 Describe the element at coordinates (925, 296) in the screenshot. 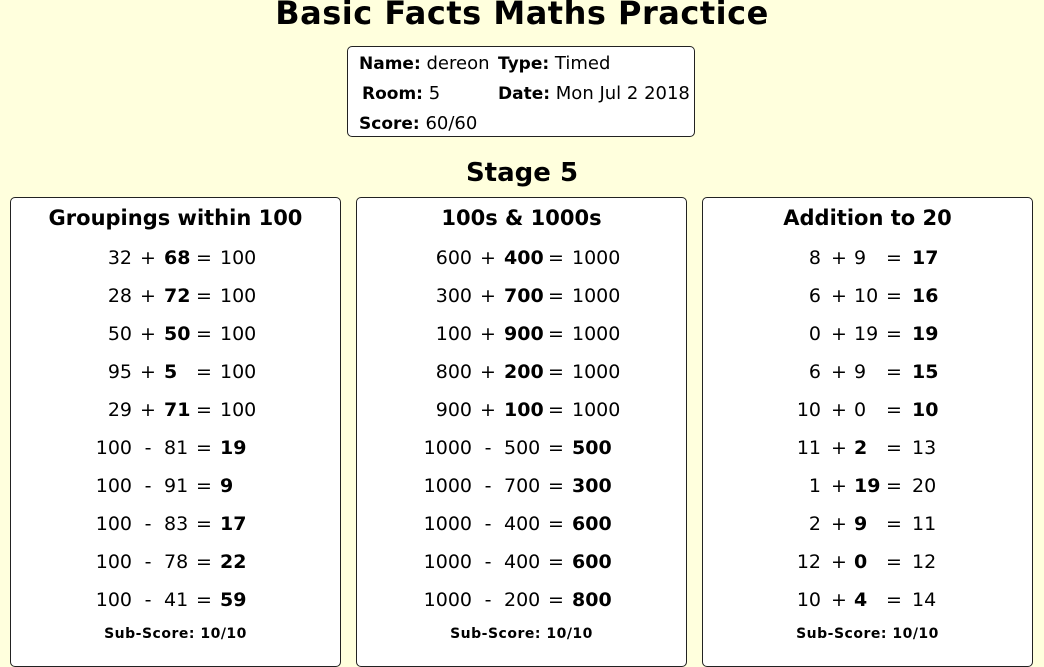

I see `result: 16` at that location.